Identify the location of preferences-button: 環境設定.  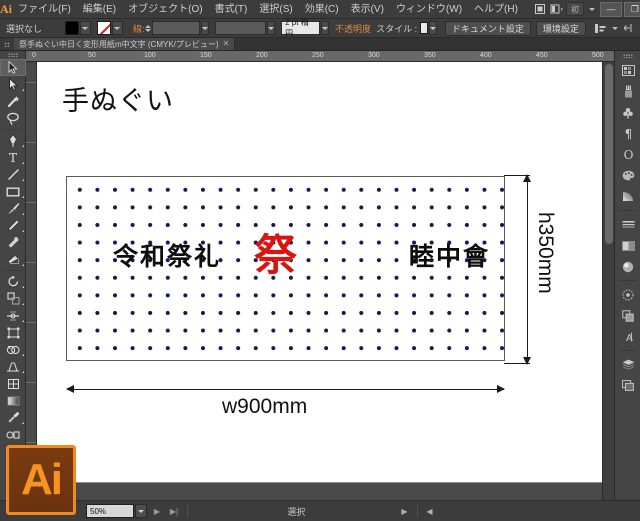
(560, 28).